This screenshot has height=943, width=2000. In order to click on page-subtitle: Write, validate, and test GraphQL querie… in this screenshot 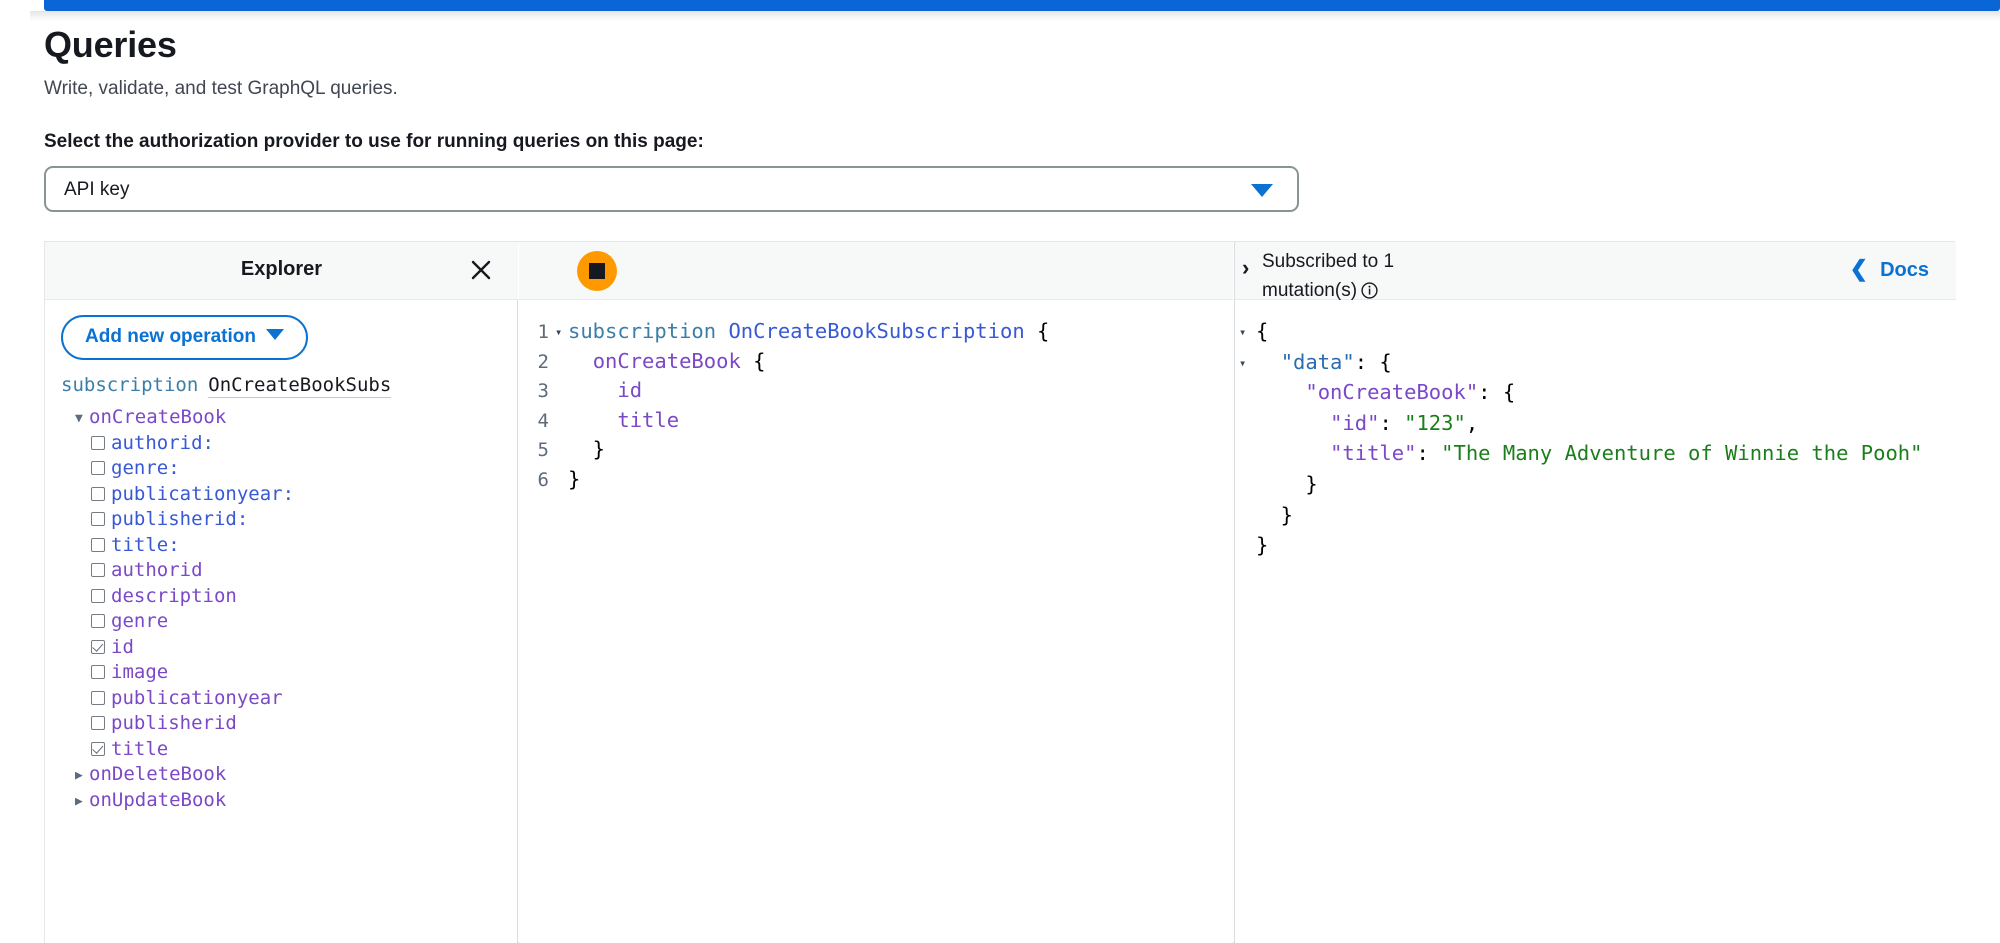, I will do `click(221, 88)`.